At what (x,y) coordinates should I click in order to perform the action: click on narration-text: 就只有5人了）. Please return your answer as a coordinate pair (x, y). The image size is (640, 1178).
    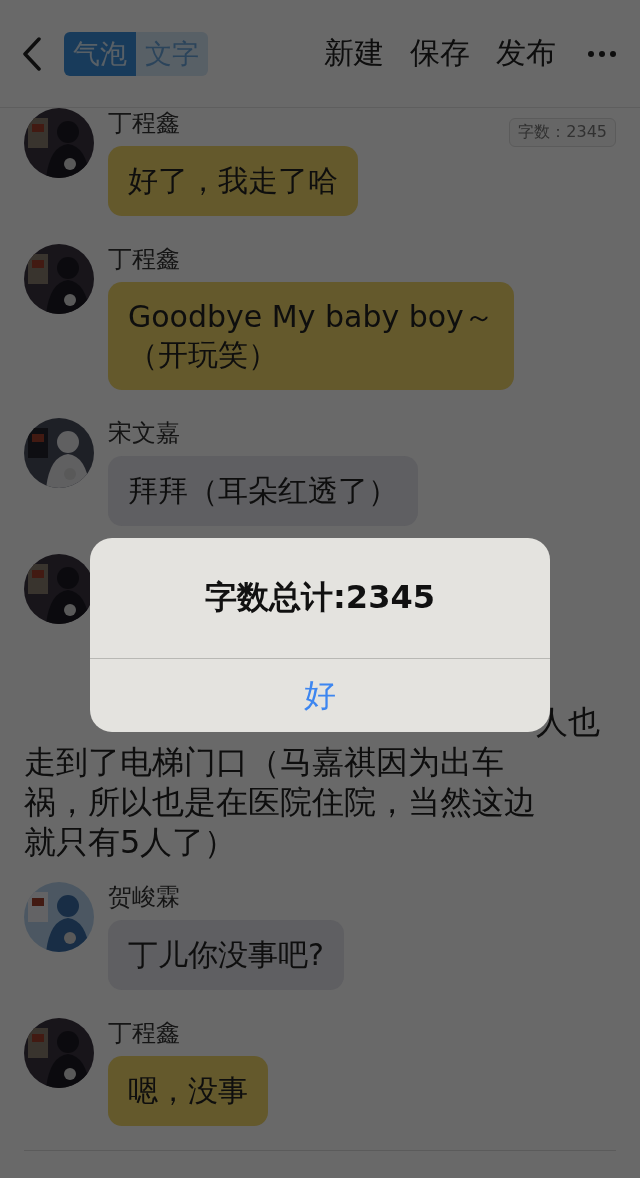
    Looking at the image, I should click on (131, 842).